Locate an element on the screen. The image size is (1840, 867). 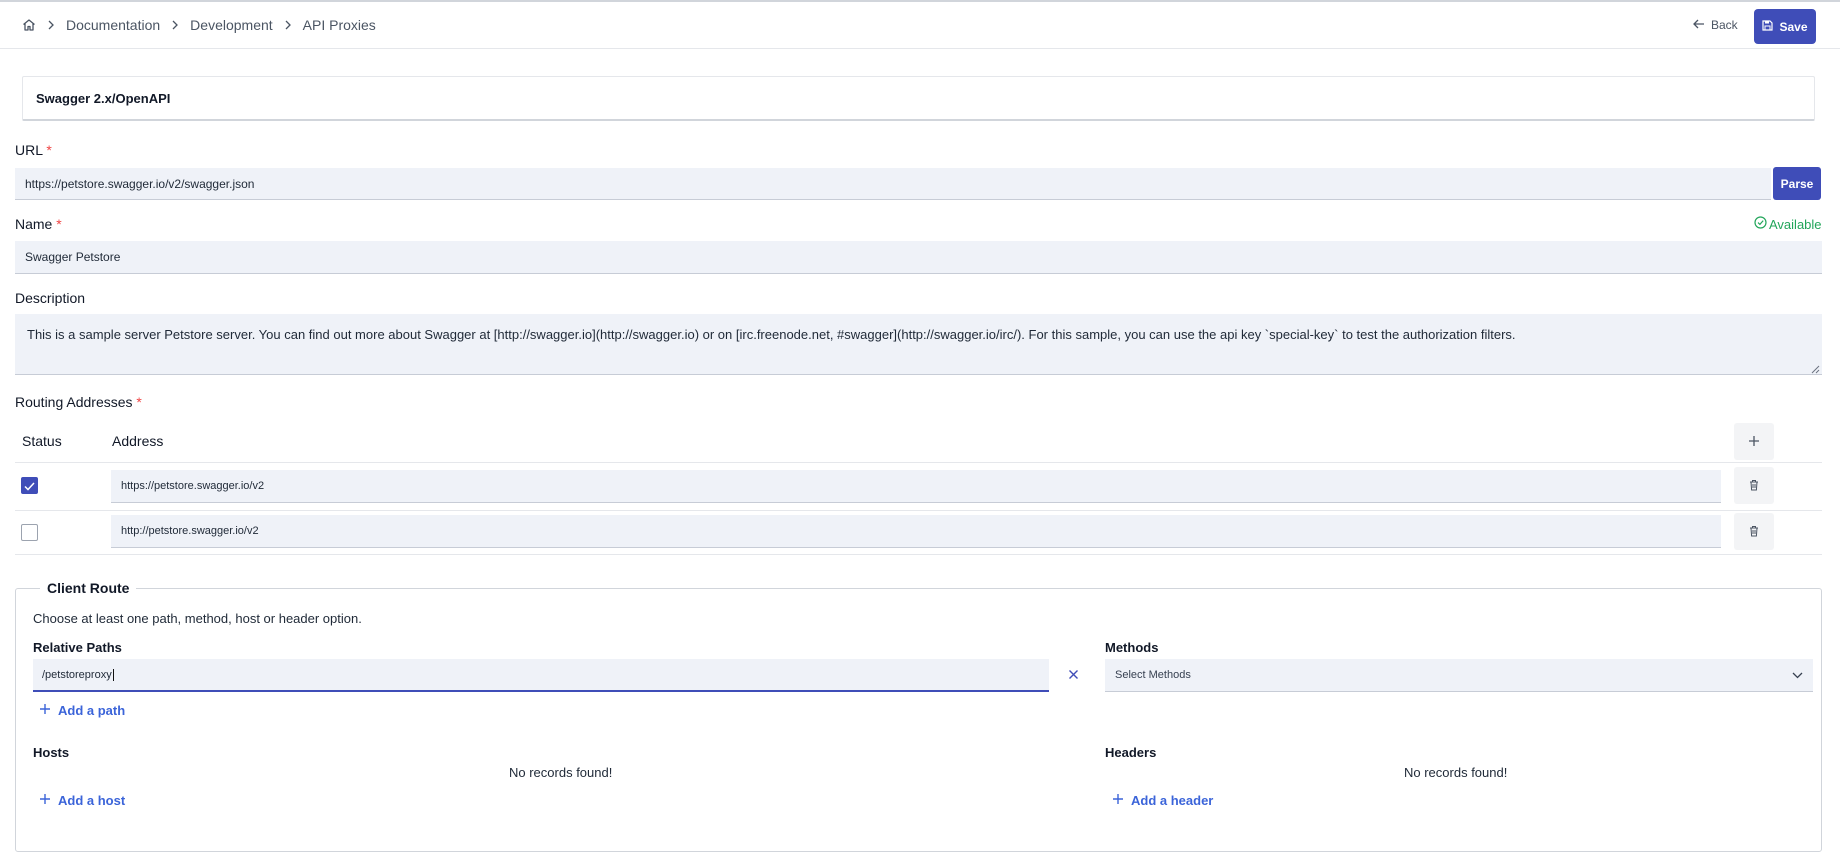
parse-button: Parse is located at coordinates (1797, 183).